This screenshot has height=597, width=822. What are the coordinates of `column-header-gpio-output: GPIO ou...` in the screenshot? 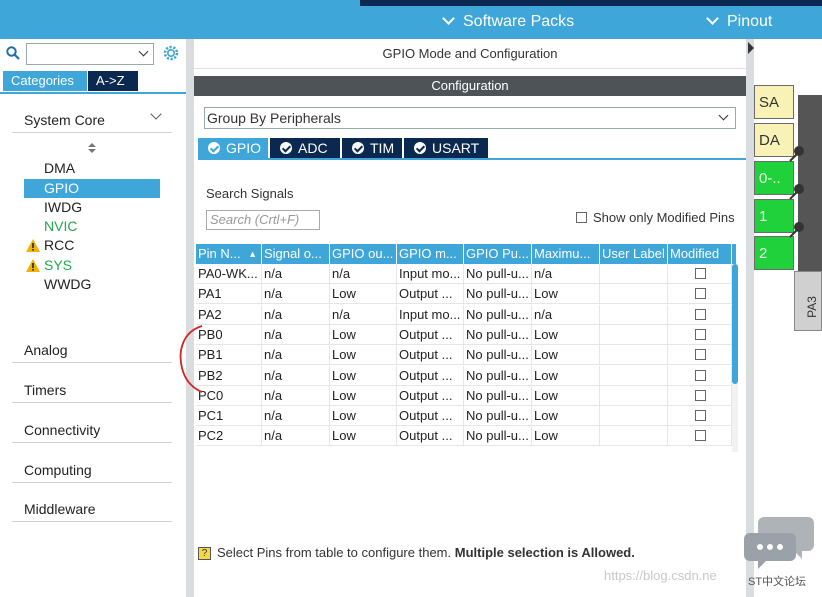 It's located at (363, 254).